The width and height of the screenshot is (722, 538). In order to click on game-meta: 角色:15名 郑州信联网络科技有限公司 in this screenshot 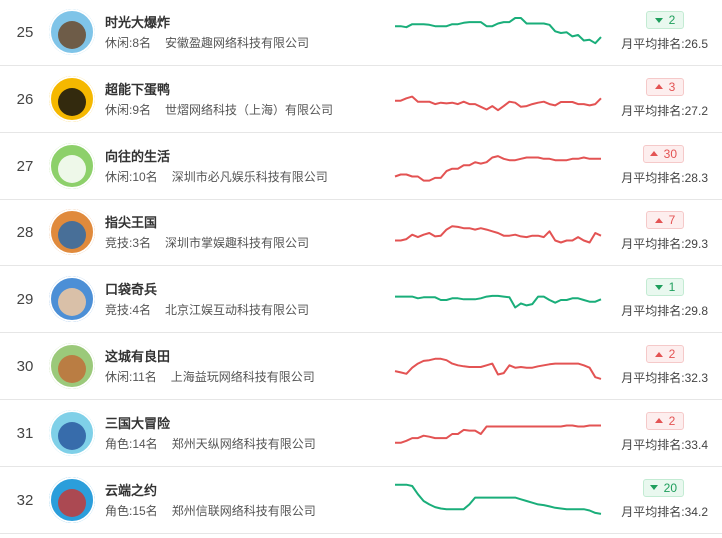, I will do `click(210, 510)`.